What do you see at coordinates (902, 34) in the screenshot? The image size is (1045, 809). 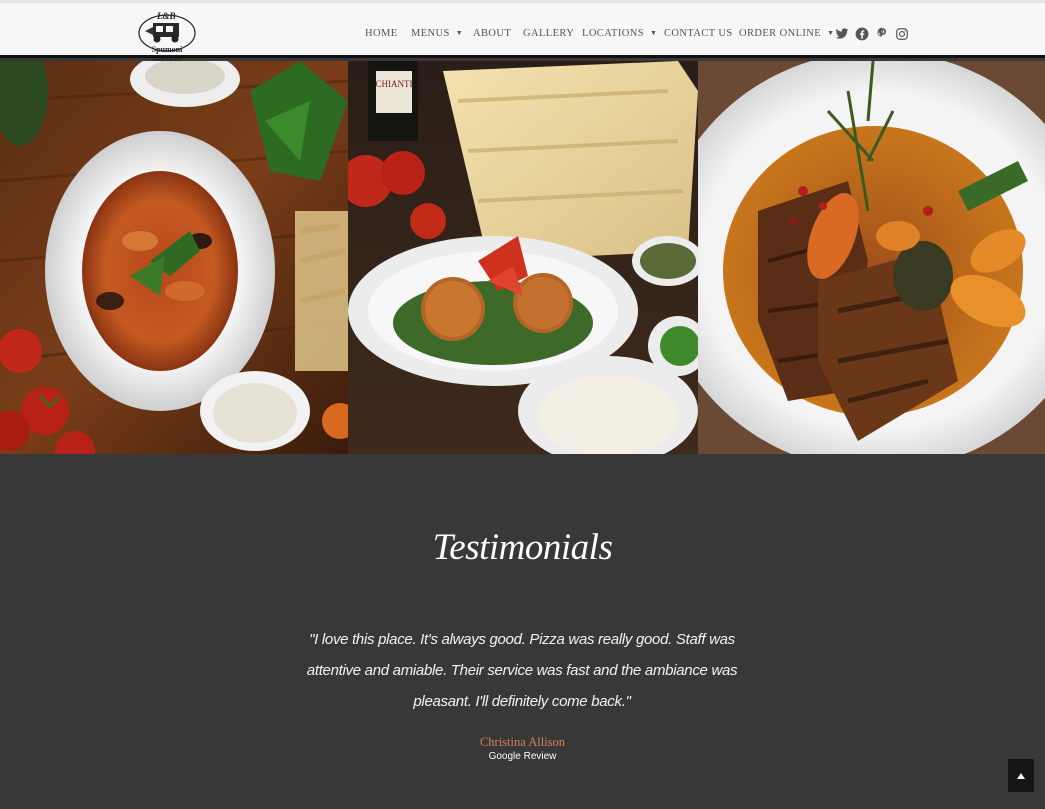 I see `instagram-icon` at bounding box center [902, 34].